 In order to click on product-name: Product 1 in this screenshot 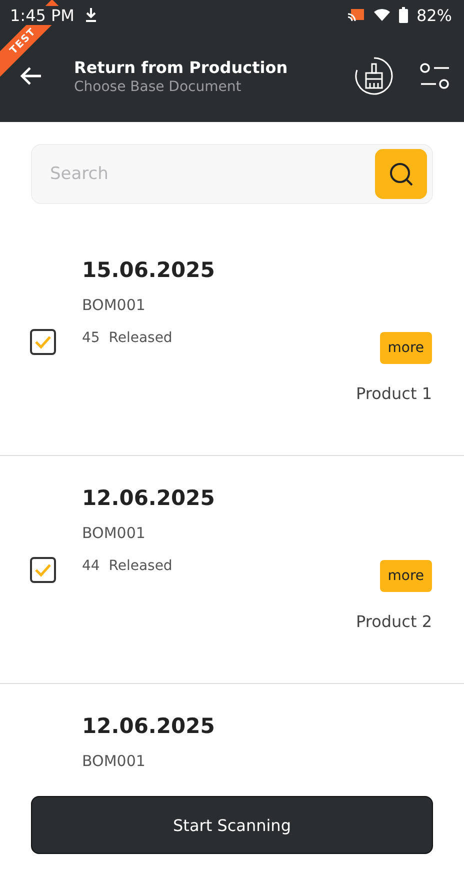, I will do `click(394, 393)`.